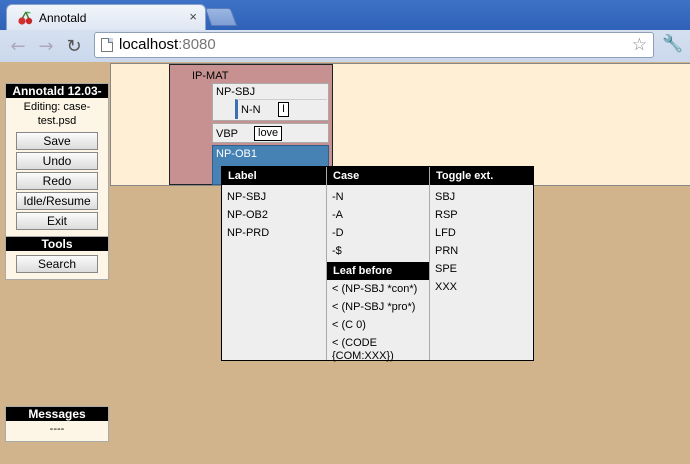  Describe the element at coordinates (57, 244) in the screenshot. I see `tools-title: Tools` at that location.